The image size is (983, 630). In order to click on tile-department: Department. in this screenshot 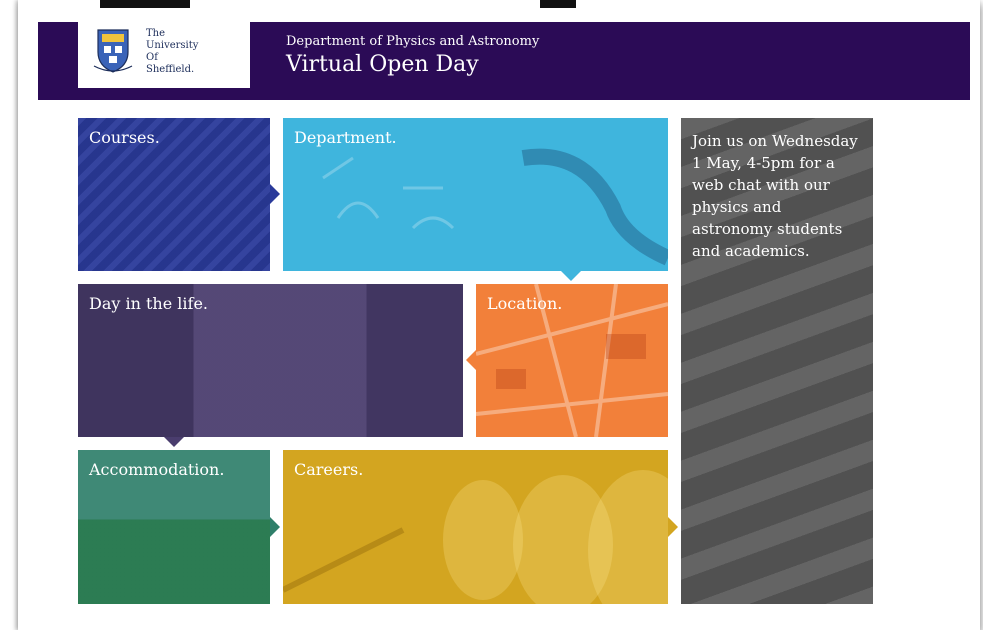, I will do `click(475, 199)`.